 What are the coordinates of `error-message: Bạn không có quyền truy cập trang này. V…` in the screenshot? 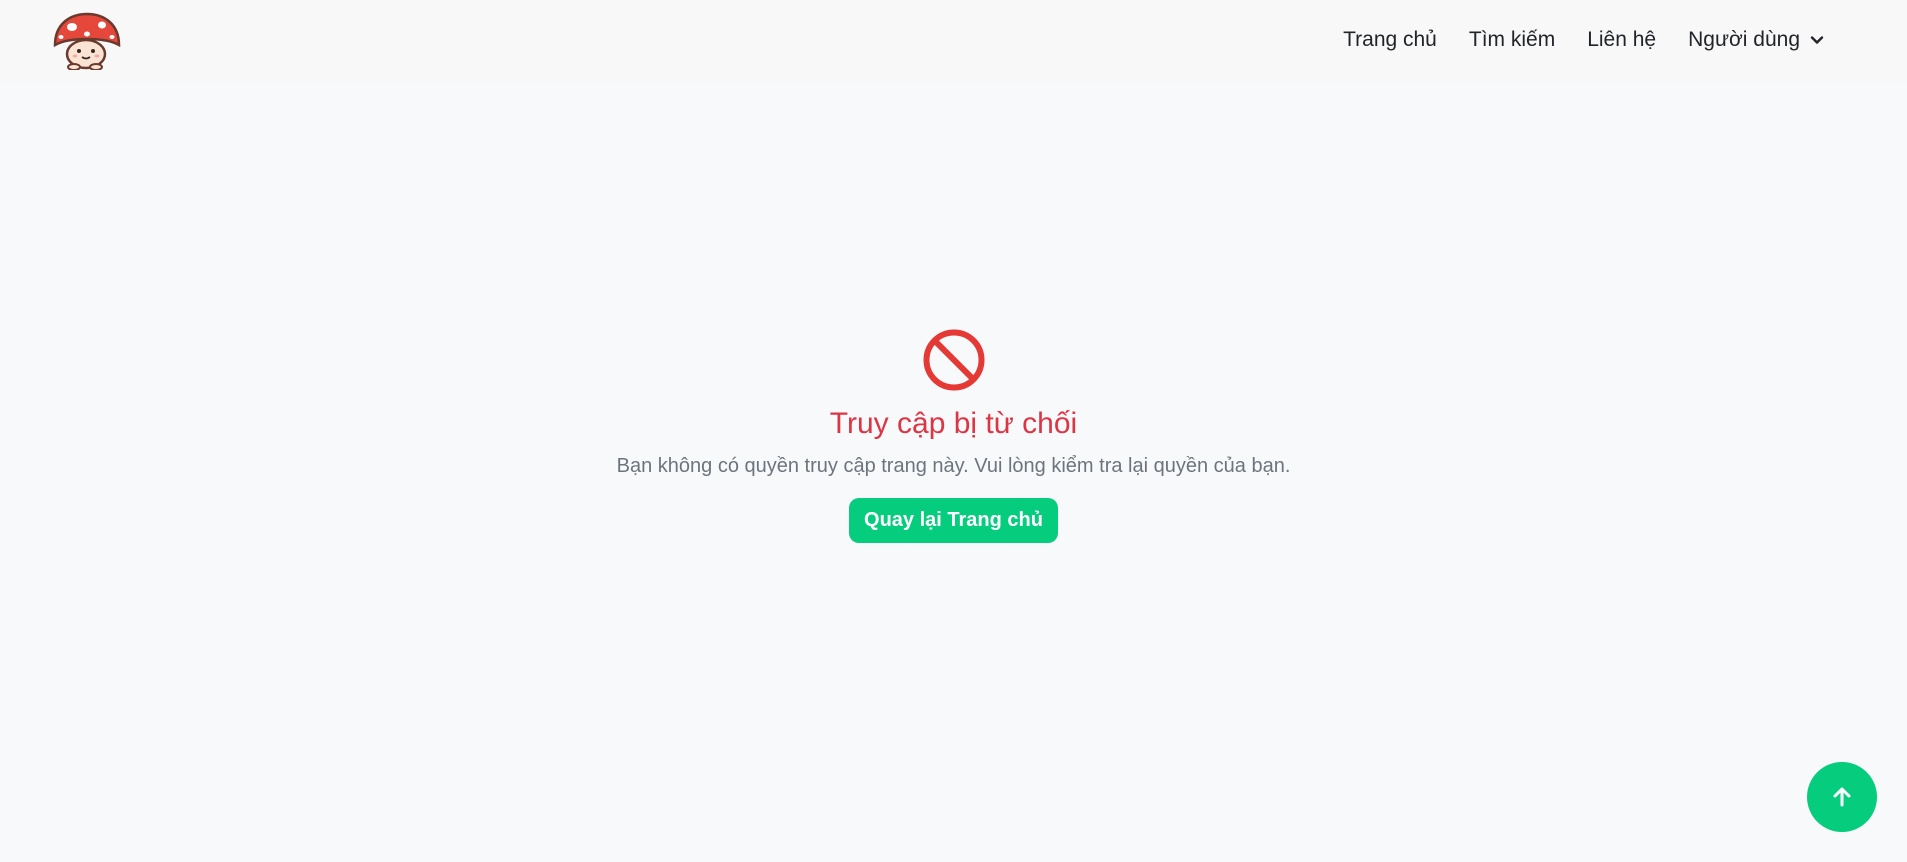 It's located at (953, 466).